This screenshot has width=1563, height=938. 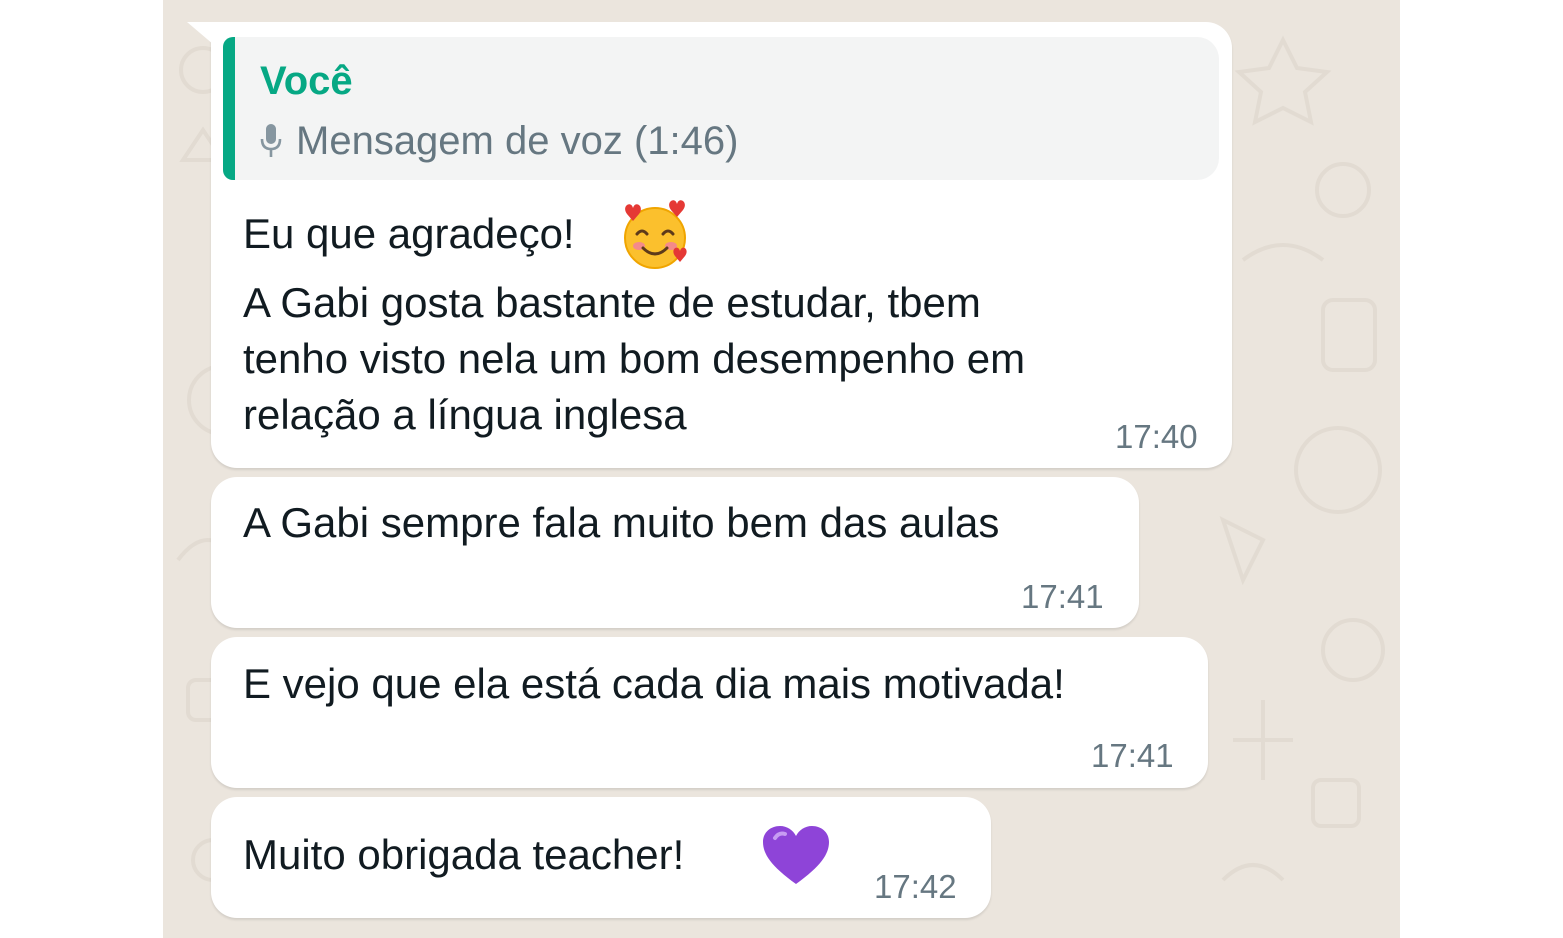 What do you see at coordinates (621, 522) in the screenshot?
I see `message-text: A Gabi sempre fala muito bem das aulas` at bounding box center [621, 522].